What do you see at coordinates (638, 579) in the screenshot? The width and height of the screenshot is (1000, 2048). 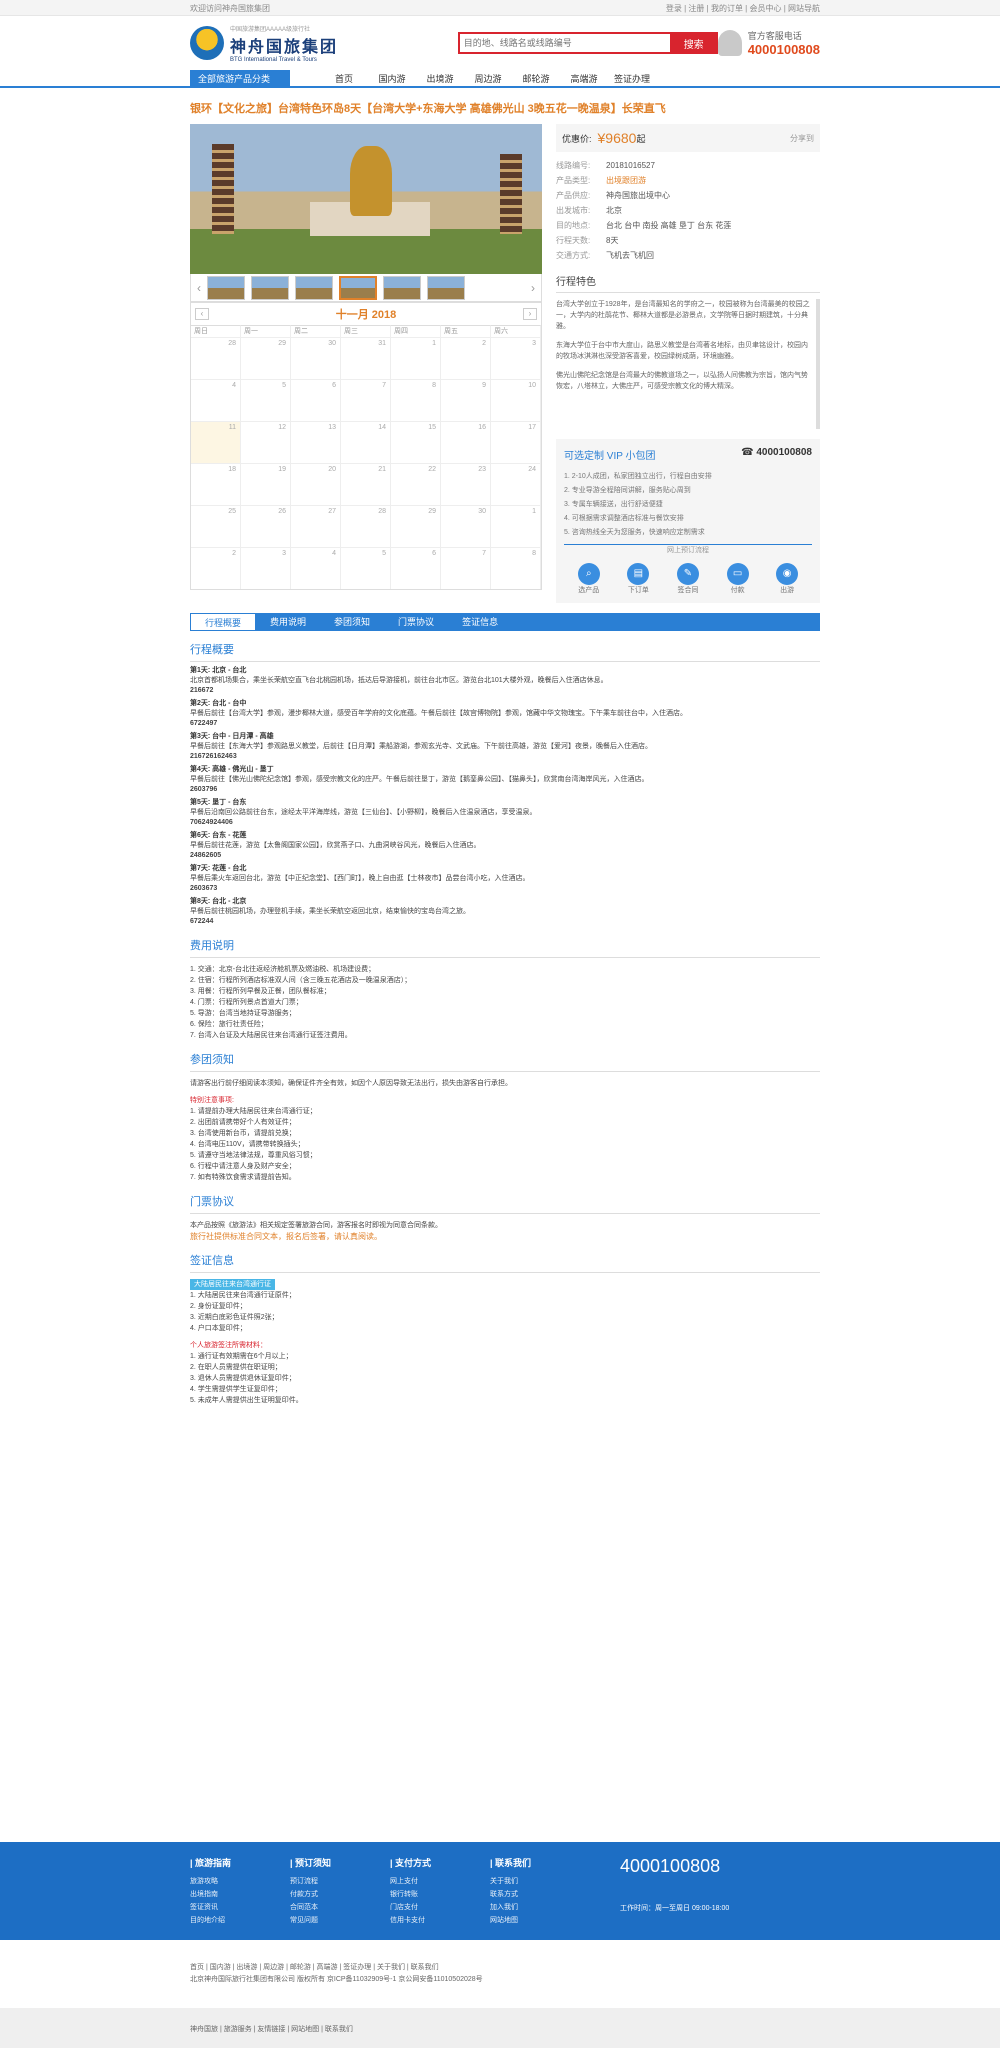 I see `step-order: ▤ 下订单` at bounding box center [638, 579].